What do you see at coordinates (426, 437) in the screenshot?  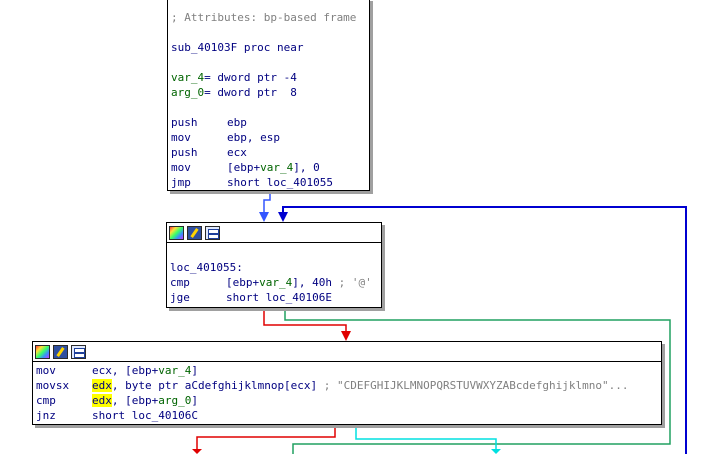 I see `edge-jnz-true` at bounding box center [426, 437].